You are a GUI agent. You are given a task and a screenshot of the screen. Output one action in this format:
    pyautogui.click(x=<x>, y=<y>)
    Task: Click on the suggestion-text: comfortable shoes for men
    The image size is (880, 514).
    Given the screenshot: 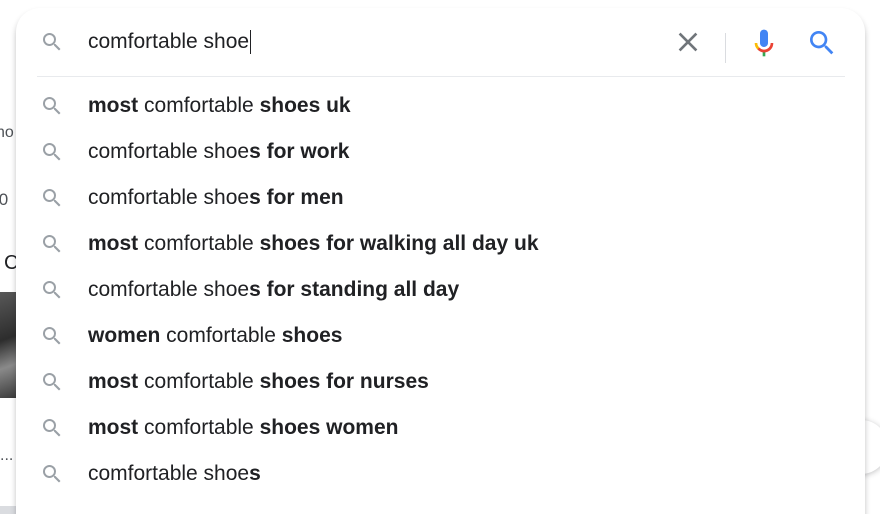 What is the action you would take?
    pyautogui.click(x=216, y=198)
    